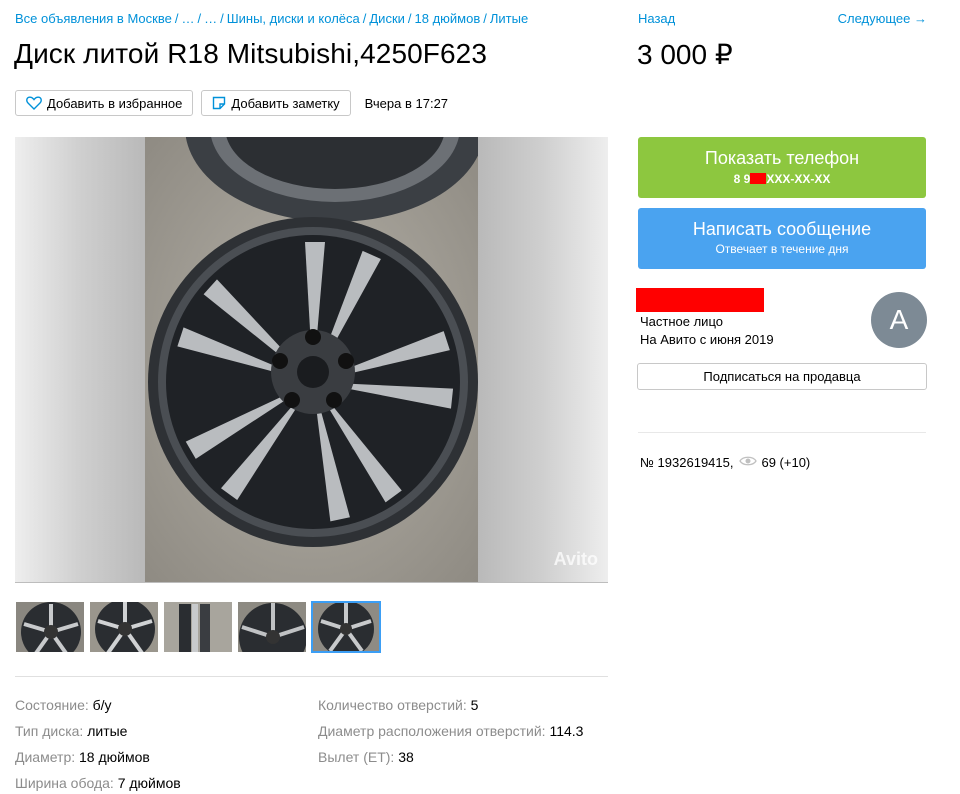  What do you see at coordinates (293, 18) in the screenshot?
I see `breadcrumb-tires-wheels: Шины, диски и колёса` at bounding box center [293, 18].